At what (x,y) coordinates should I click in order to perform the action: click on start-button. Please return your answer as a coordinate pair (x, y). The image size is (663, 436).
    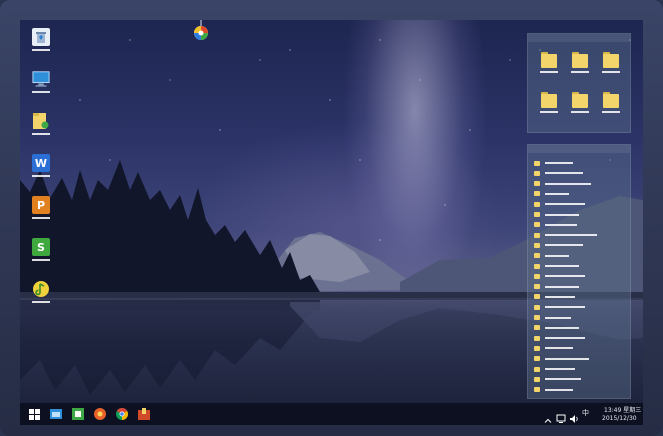
    Looking at the image, I should click on (34, 414).